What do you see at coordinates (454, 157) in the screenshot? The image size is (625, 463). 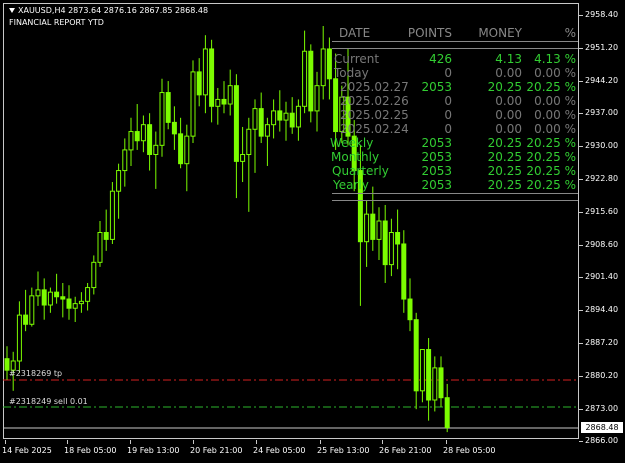 I see `report-summary-row: Monthly 2053 20.25 20.25 %` at bounding box center [454, 157].